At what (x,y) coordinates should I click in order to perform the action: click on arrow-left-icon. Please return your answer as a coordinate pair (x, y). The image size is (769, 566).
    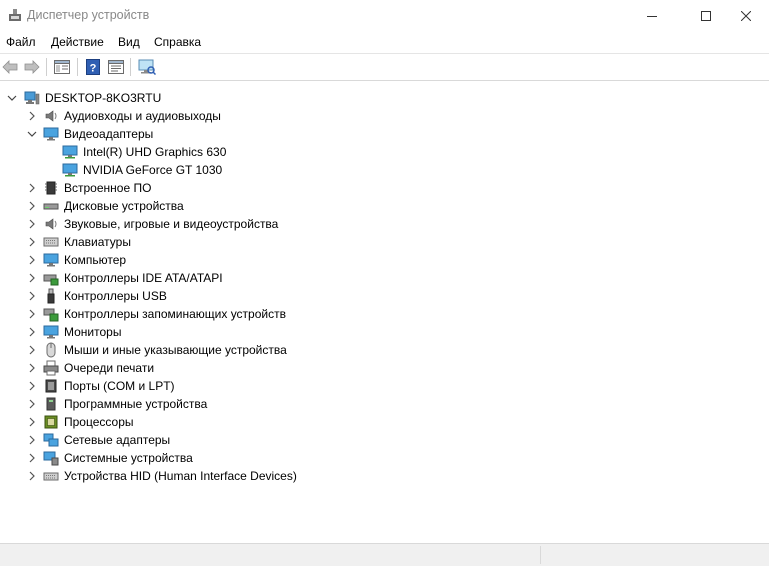
    Looking at the image, I should click on (10, 67).